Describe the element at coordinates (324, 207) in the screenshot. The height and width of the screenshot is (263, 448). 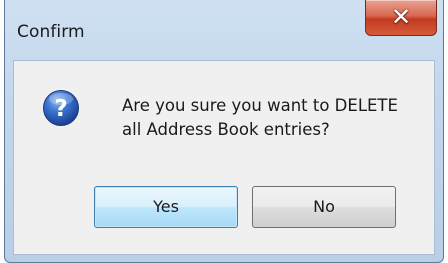
I see `no-button: No` at that location.